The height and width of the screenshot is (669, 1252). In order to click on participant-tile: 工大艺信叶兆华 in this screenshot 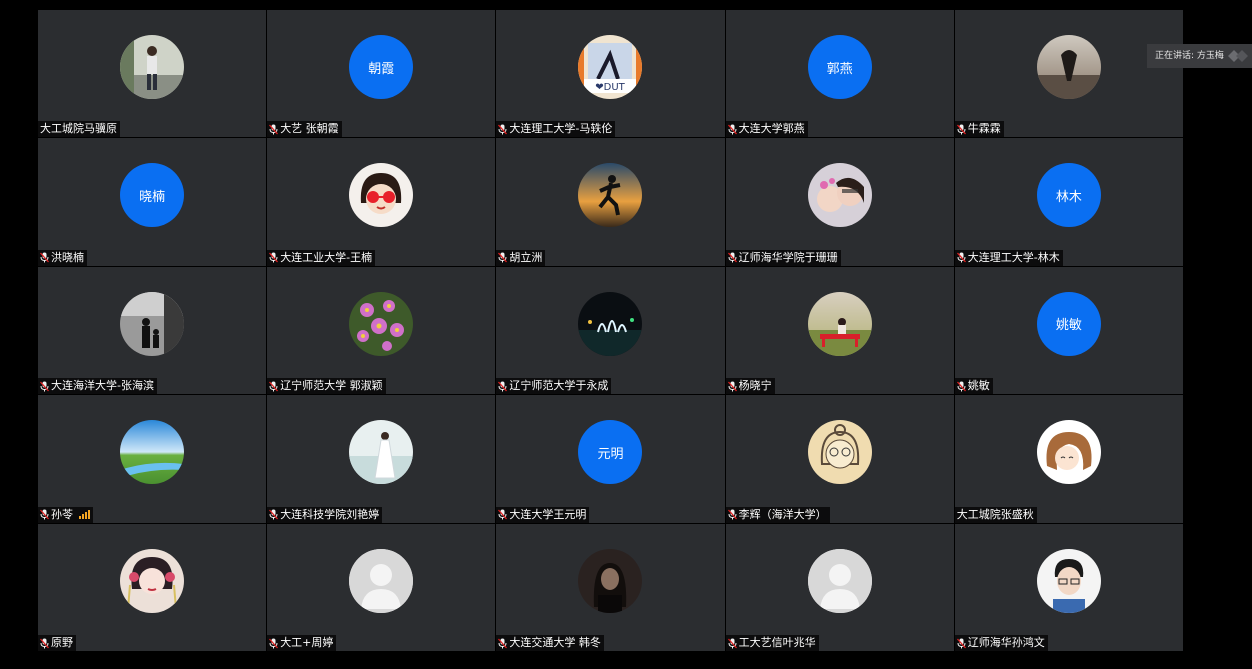, I will do `click(839, 587)`.